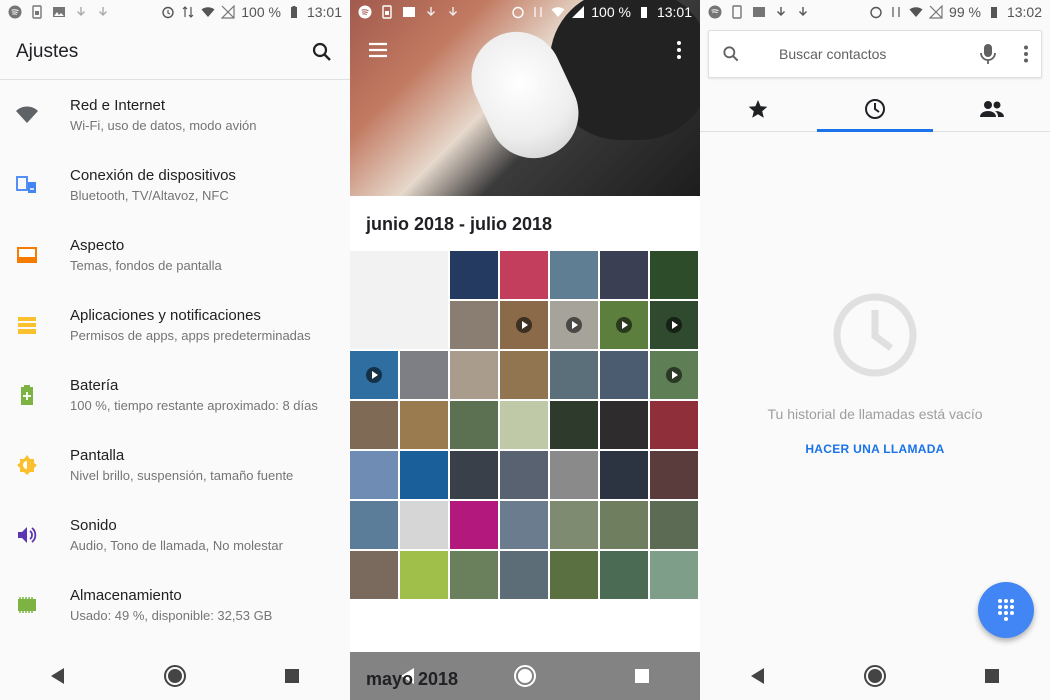 The width and height of the screenshot is (1050, 700). What do you see at coordinates (459, 224) in the screenshot?
I see `date-section-header: junio 2018 - julio 2018` at bounding box center [459, 224].